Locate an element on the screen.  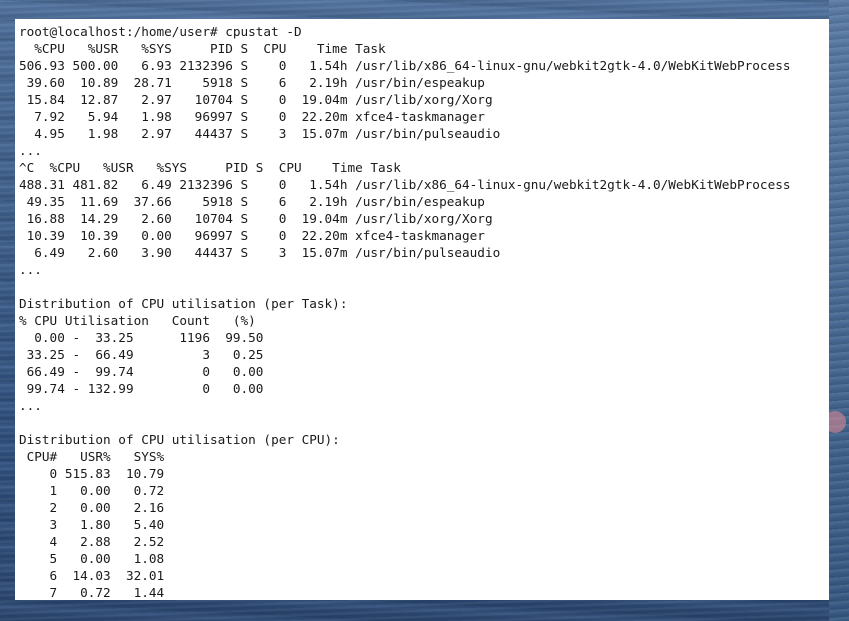
terminal-line: %CPU %USR %SYS PID S CPU Time Task is located at coordinates (202, 48).